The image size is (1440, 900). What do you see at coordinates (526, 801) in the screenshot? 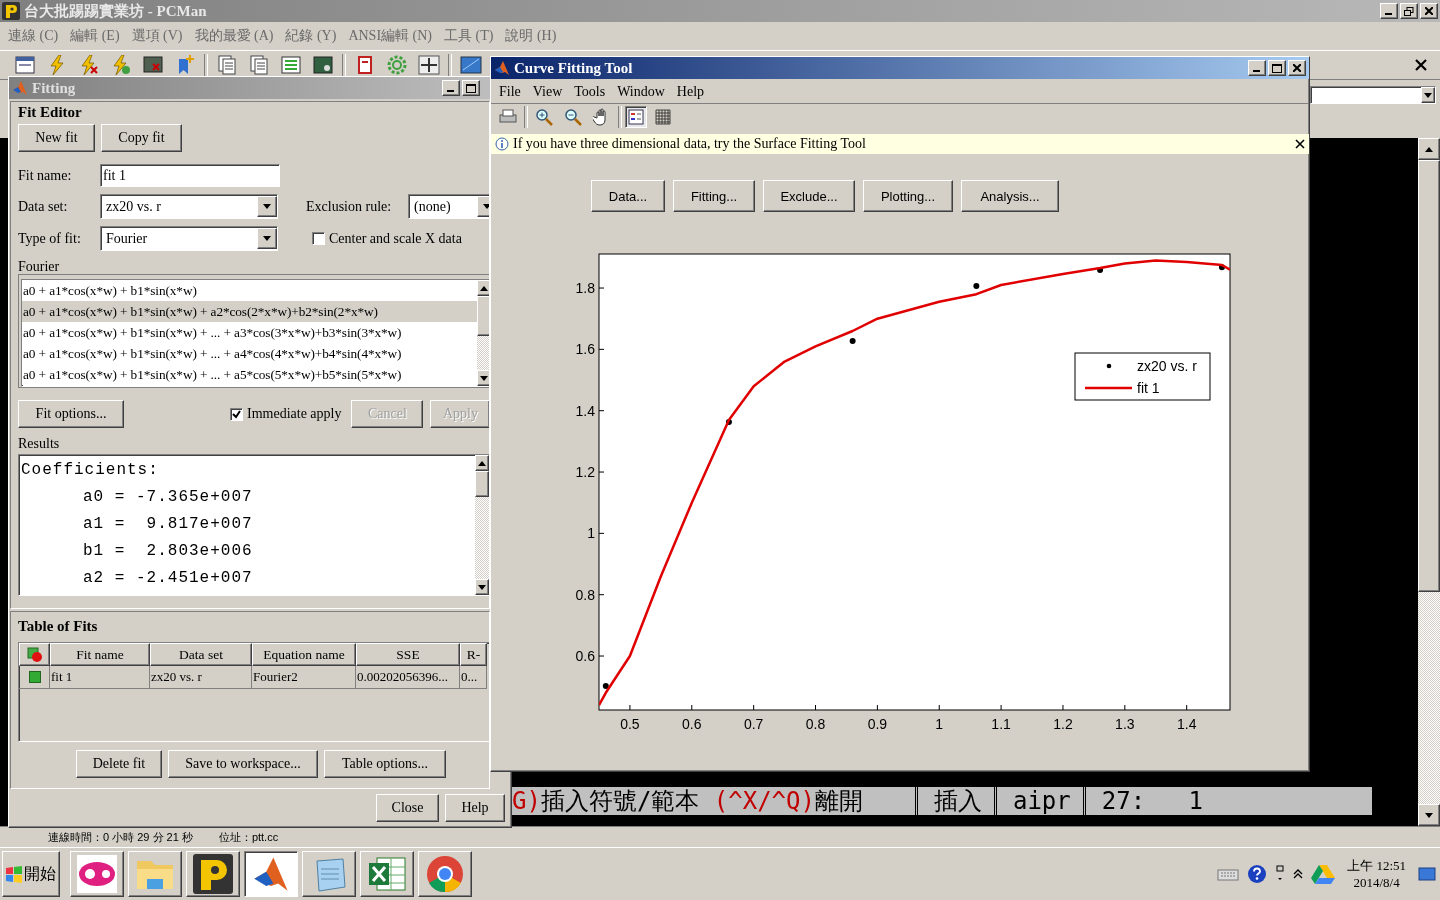
I see `status-text: G)` at bounding box center [526, 801].